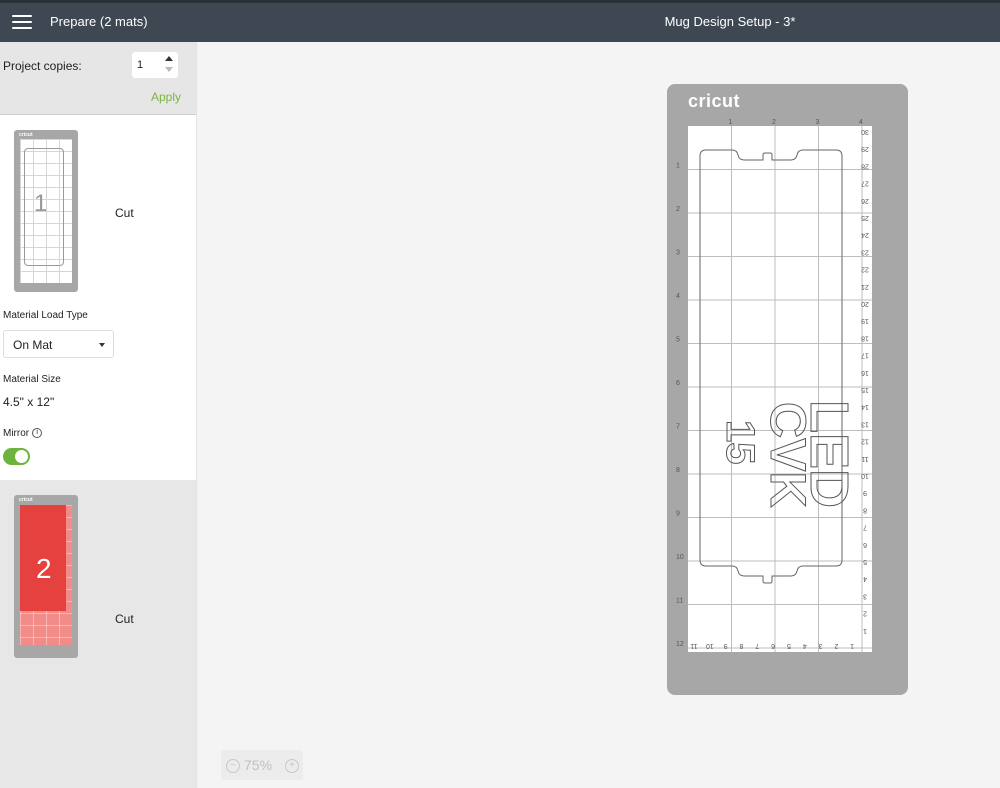  What do you see at coordinates (679, 601) in the screenshot?
I see `ruler-tick-left: 11` at bounding box center [679, 601].